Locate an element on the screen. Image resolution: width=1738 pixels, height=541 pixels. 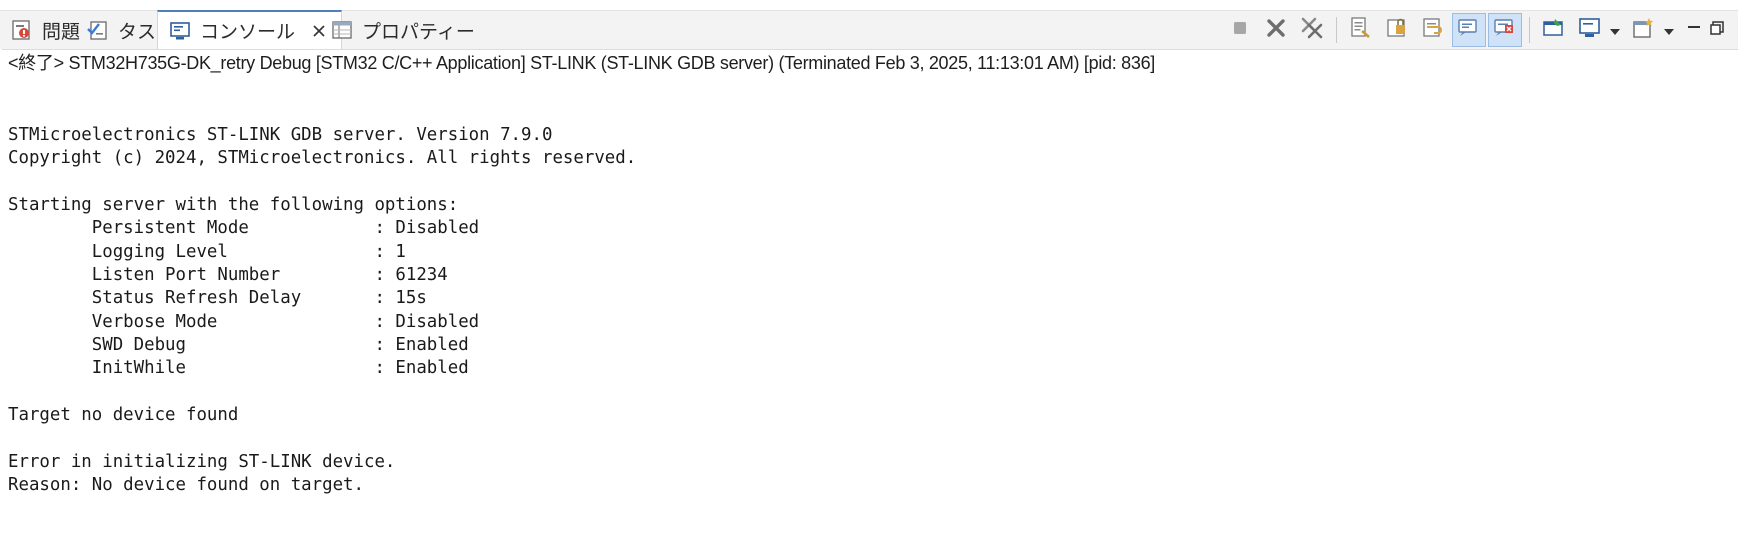
problems-icon is located at coordinates (22, 30).